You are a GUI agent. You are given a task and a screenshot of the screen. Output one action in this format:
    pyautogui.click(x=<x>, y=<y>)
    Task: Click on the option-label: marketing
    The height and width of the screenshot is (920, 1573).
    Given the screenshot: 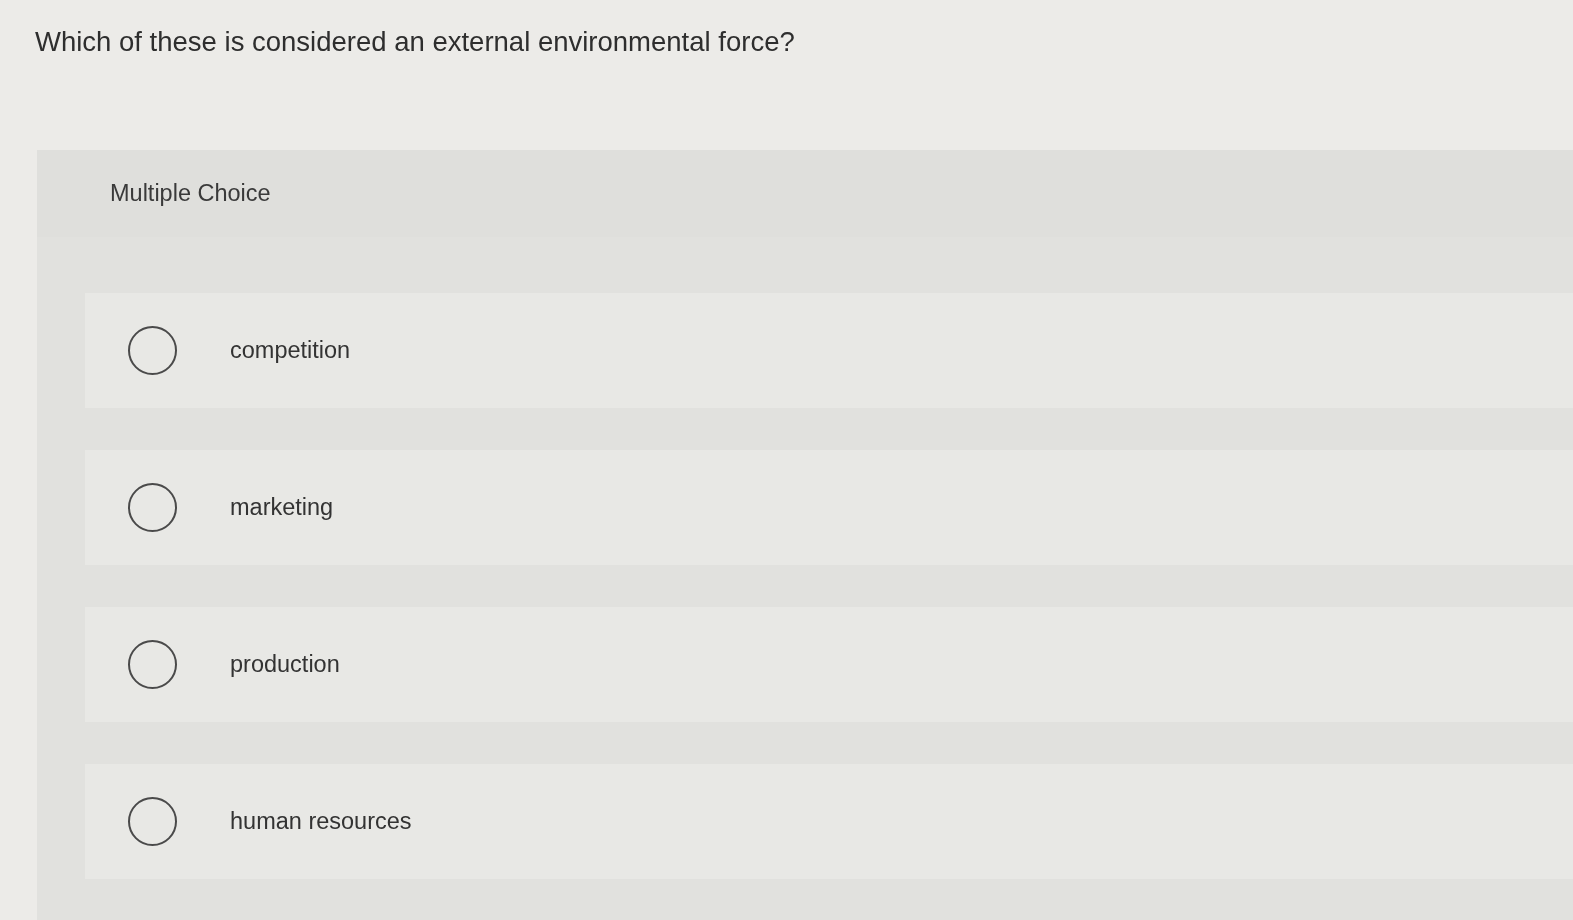 What is the action you would take?
    pyautogui.click(x=282, y=507)
    